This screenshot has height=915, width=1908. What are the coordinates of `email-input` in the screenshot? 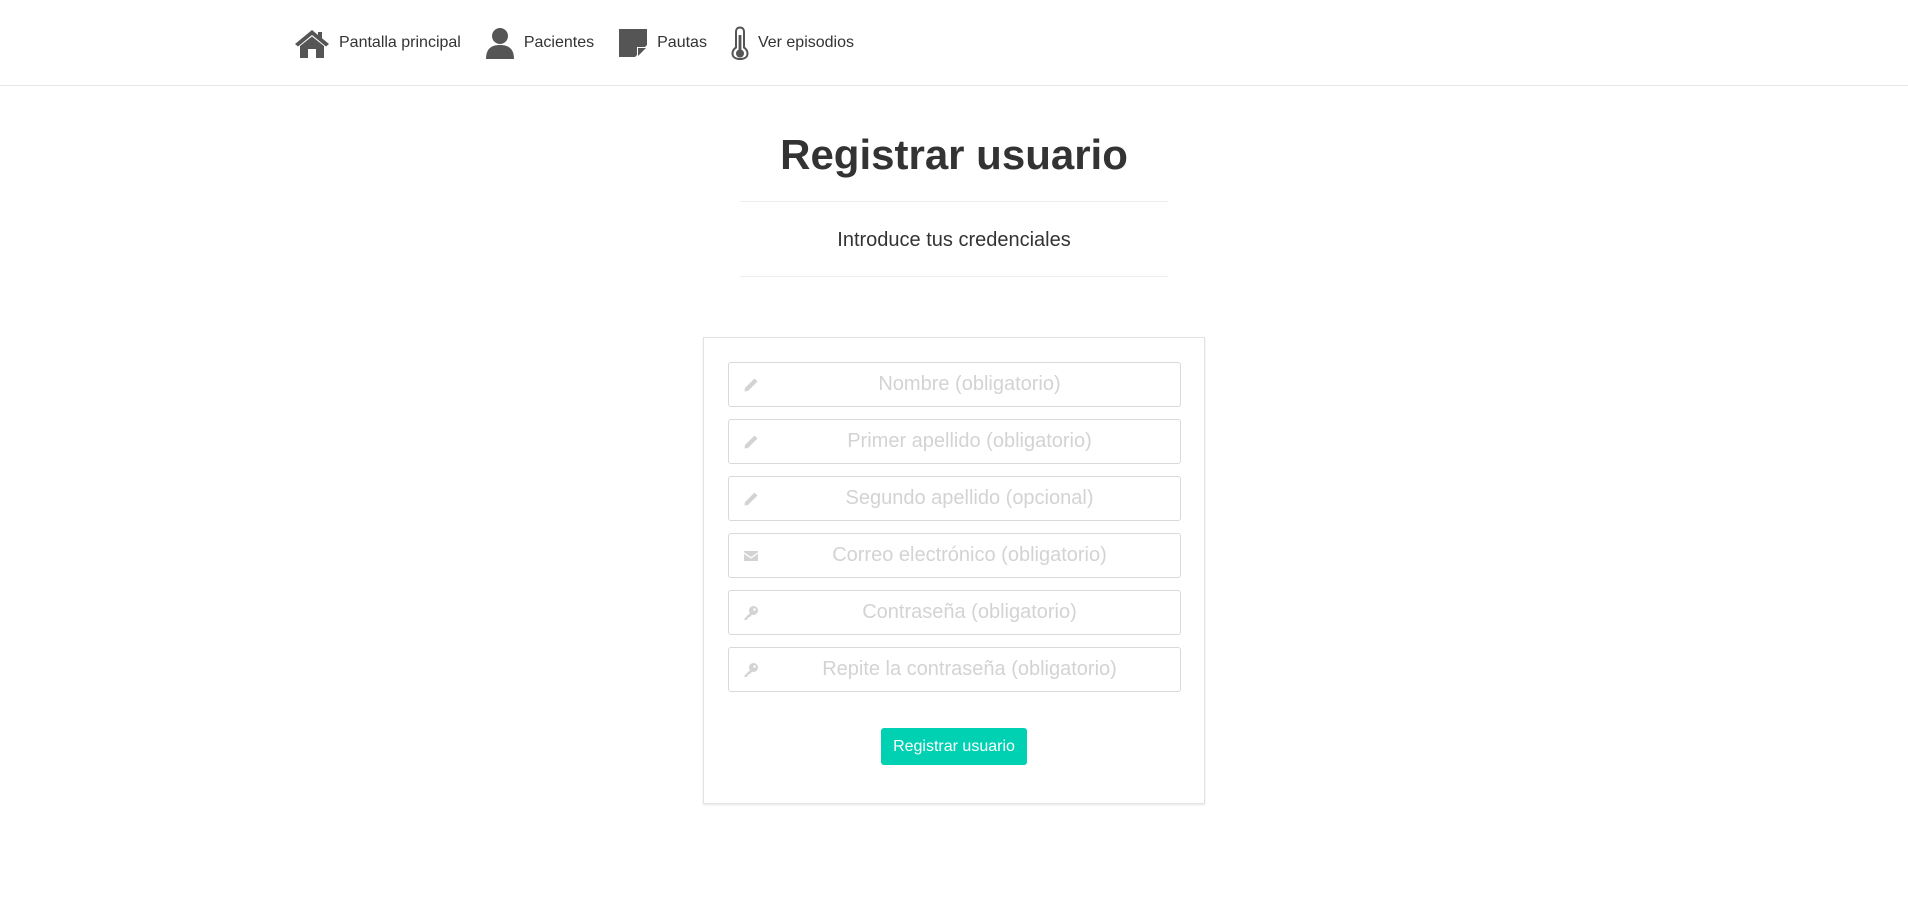 It's located at (954, 555).